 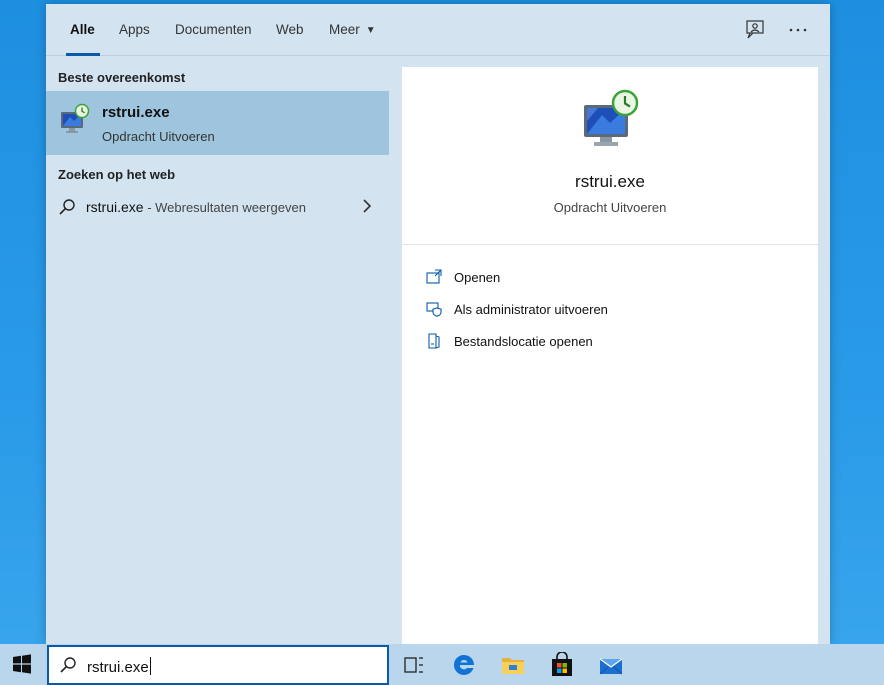 I want to click on web-search-result: rstrui.exe - Webresultaten weergeven, so click(x=217, y=208).